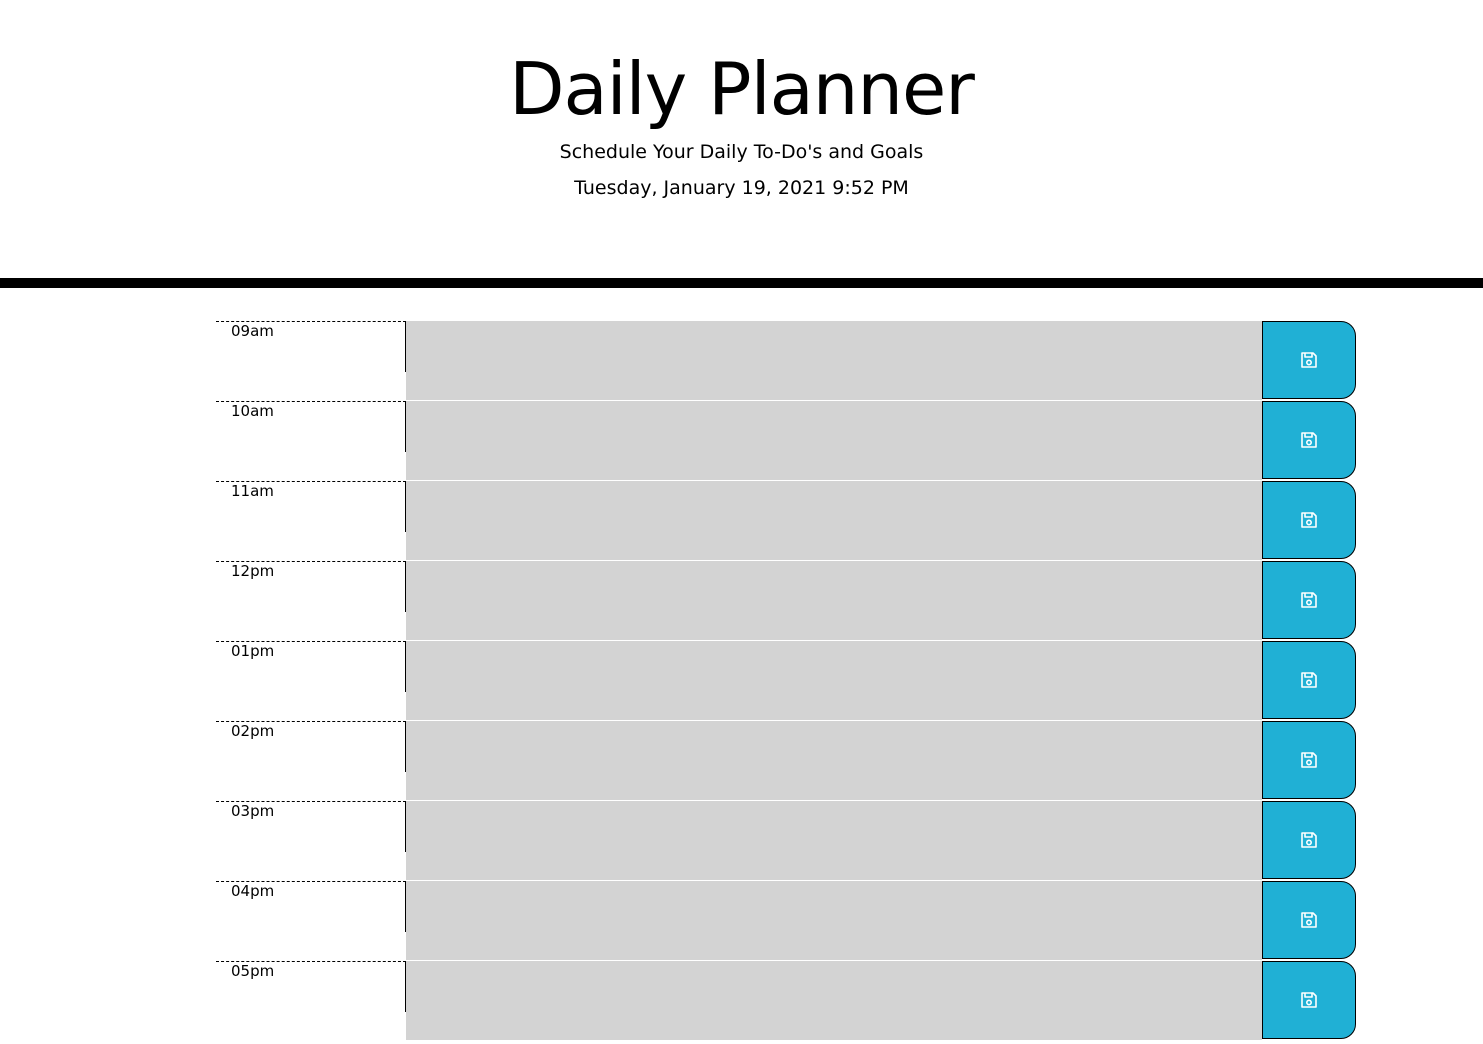  What do you see at coordinates (311, 441) in the screenshot?
I see `hour-cell: 10am` at bounding box center [311, 441].